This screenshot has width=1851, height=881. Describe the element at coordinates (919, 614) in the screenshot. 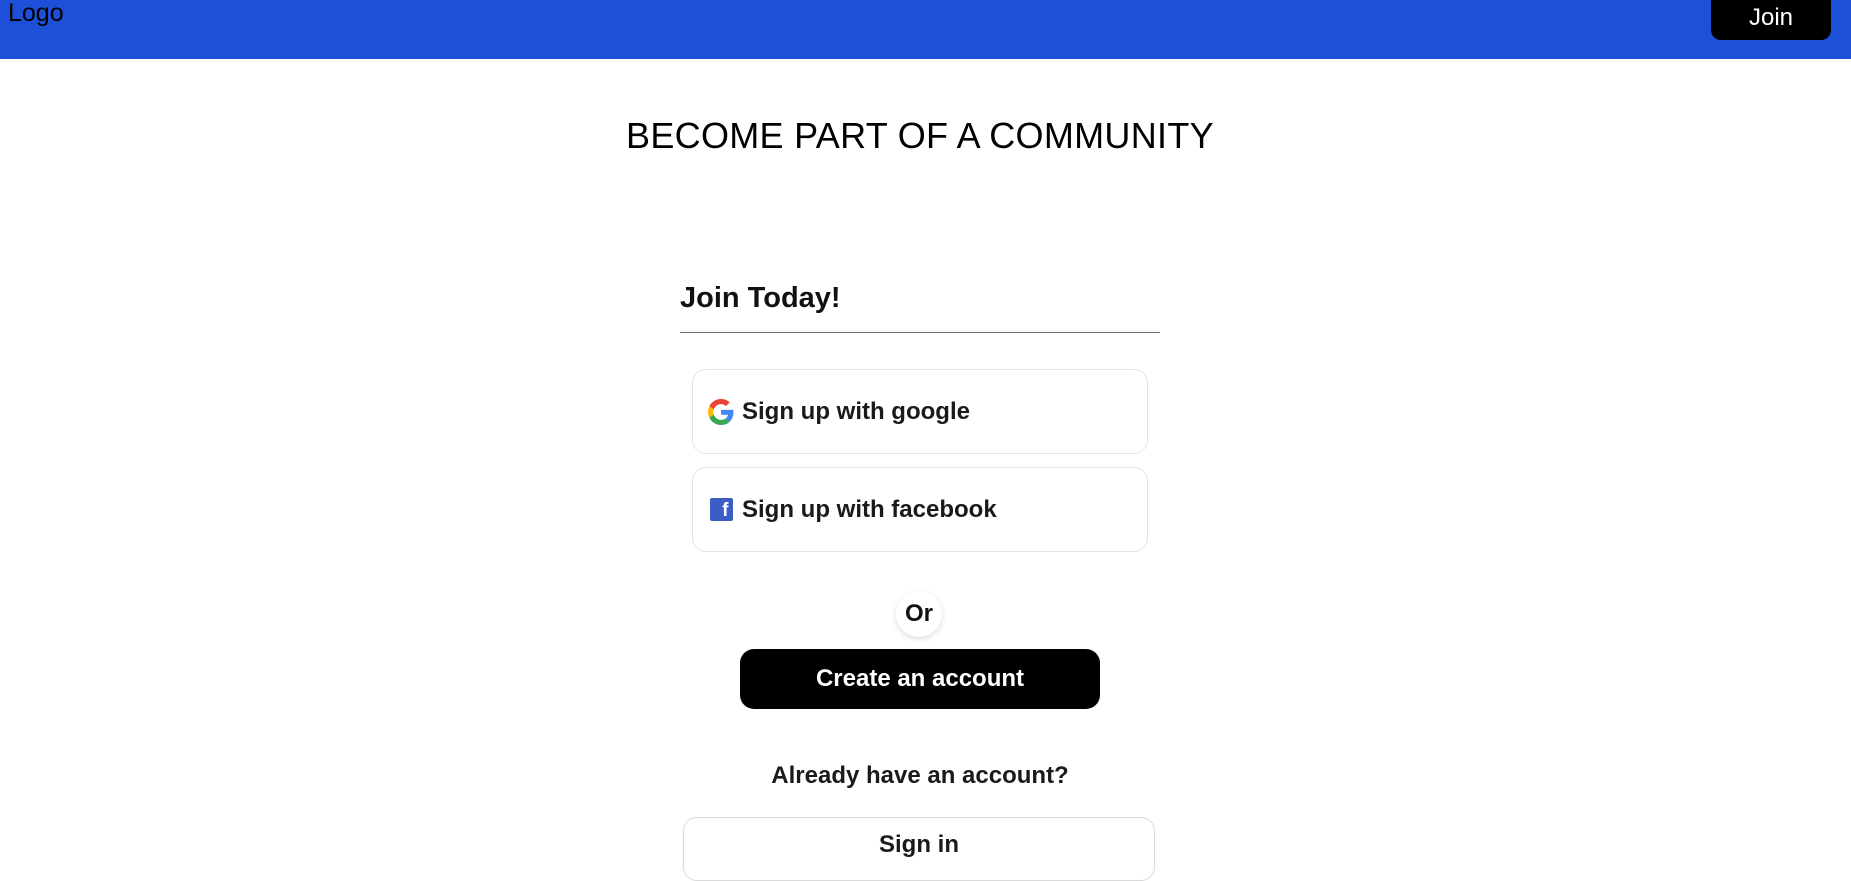

I see `or-separator: Or` at that location.